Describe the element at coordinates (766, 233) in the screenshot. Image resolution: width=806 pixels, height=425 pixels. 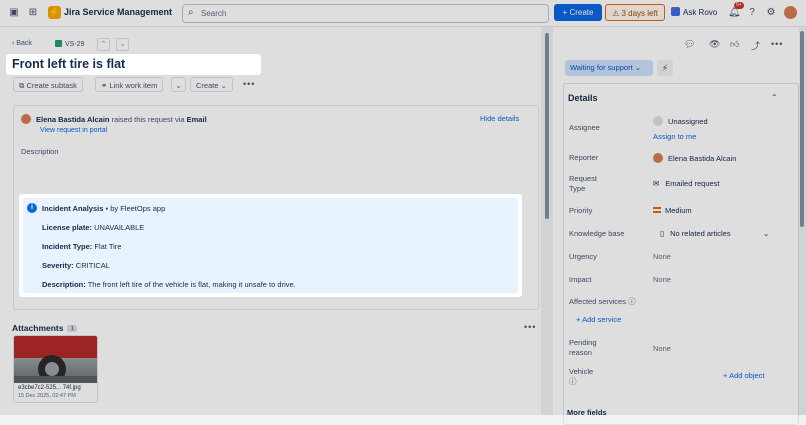
I see `knowledge-base-chevron-icon: ⌄` at that location.